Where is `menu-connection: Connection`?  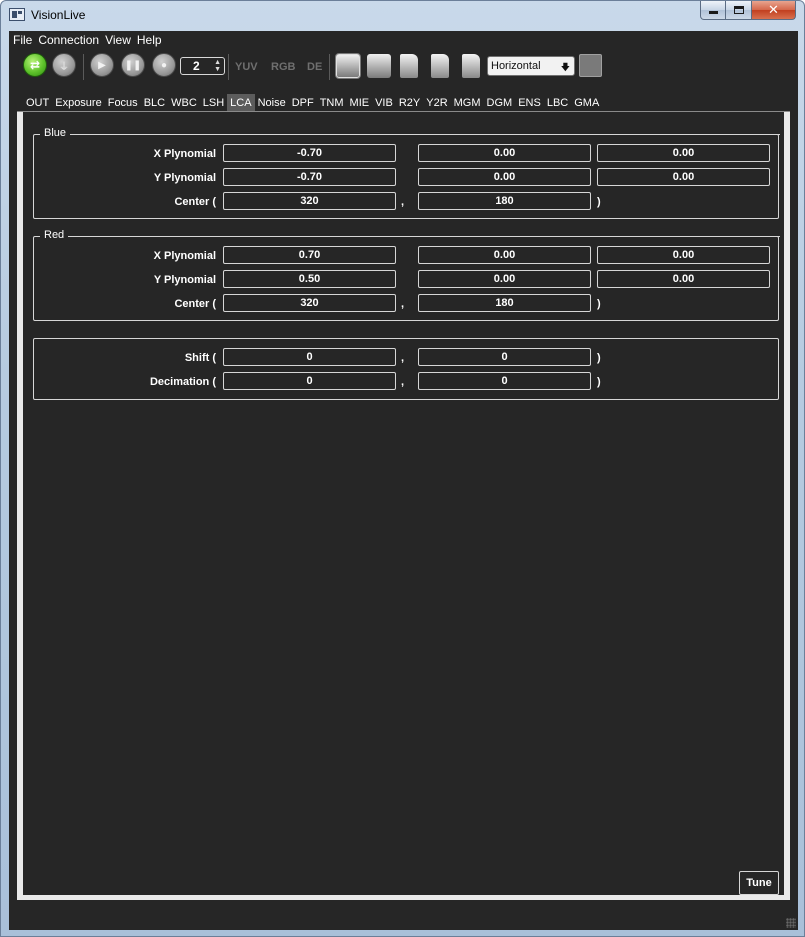 menu-connection: Connection is located at coordinates (70, 40).